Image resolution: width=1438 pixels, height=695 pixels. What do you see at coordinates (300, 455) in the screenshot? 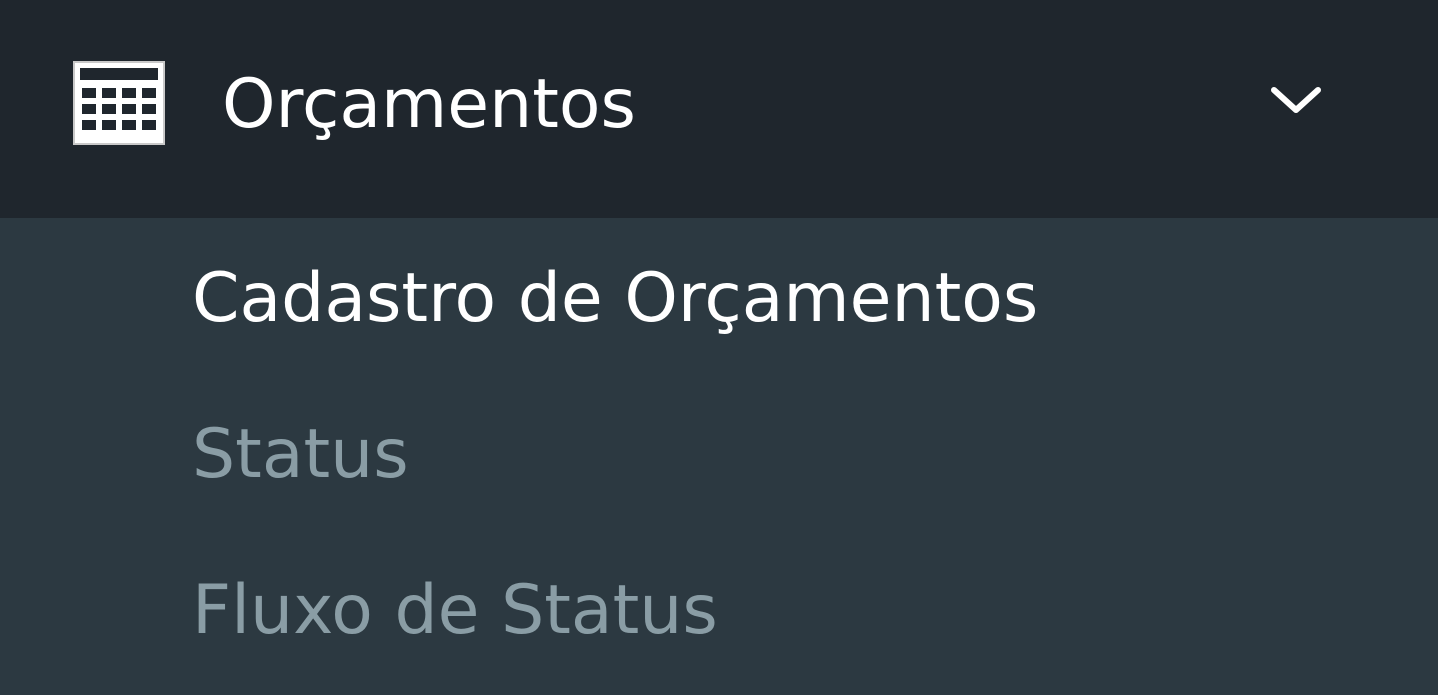
I see `submenu-item-status: Status` at bounding box center [300, 455].